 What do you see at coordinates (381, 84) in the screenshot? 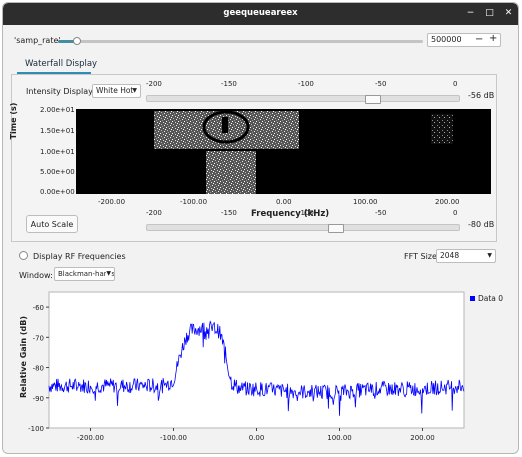
I see `top-range-tick: -50` at bounding box center [381, 84].